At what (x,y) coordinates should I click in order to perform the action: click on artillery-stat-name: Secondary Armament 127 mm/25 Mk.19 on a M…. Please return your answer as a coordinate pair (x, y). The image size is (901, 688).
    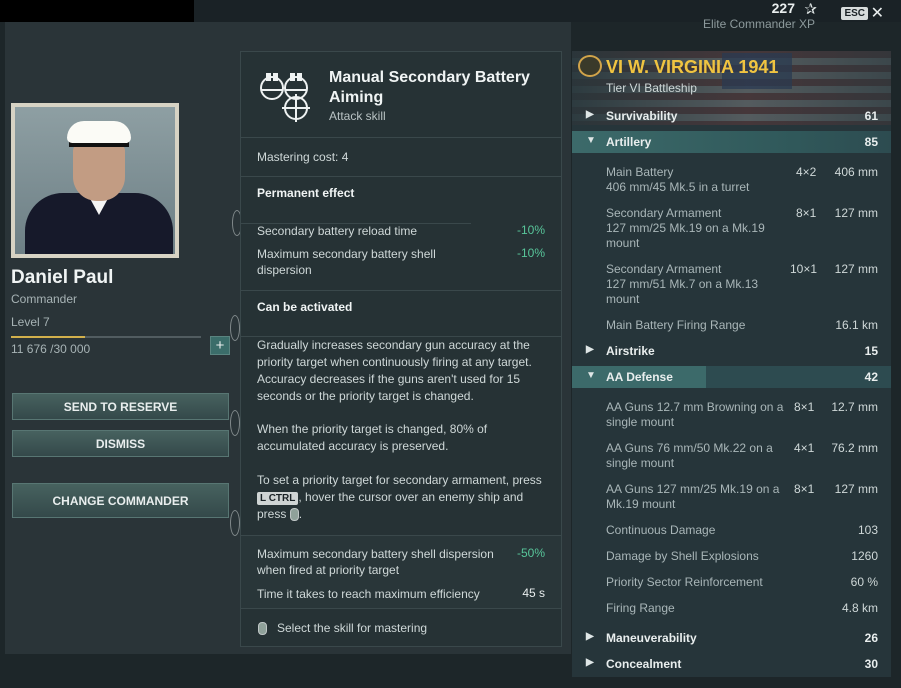
    Looking at the image, I should click on (685, 228).